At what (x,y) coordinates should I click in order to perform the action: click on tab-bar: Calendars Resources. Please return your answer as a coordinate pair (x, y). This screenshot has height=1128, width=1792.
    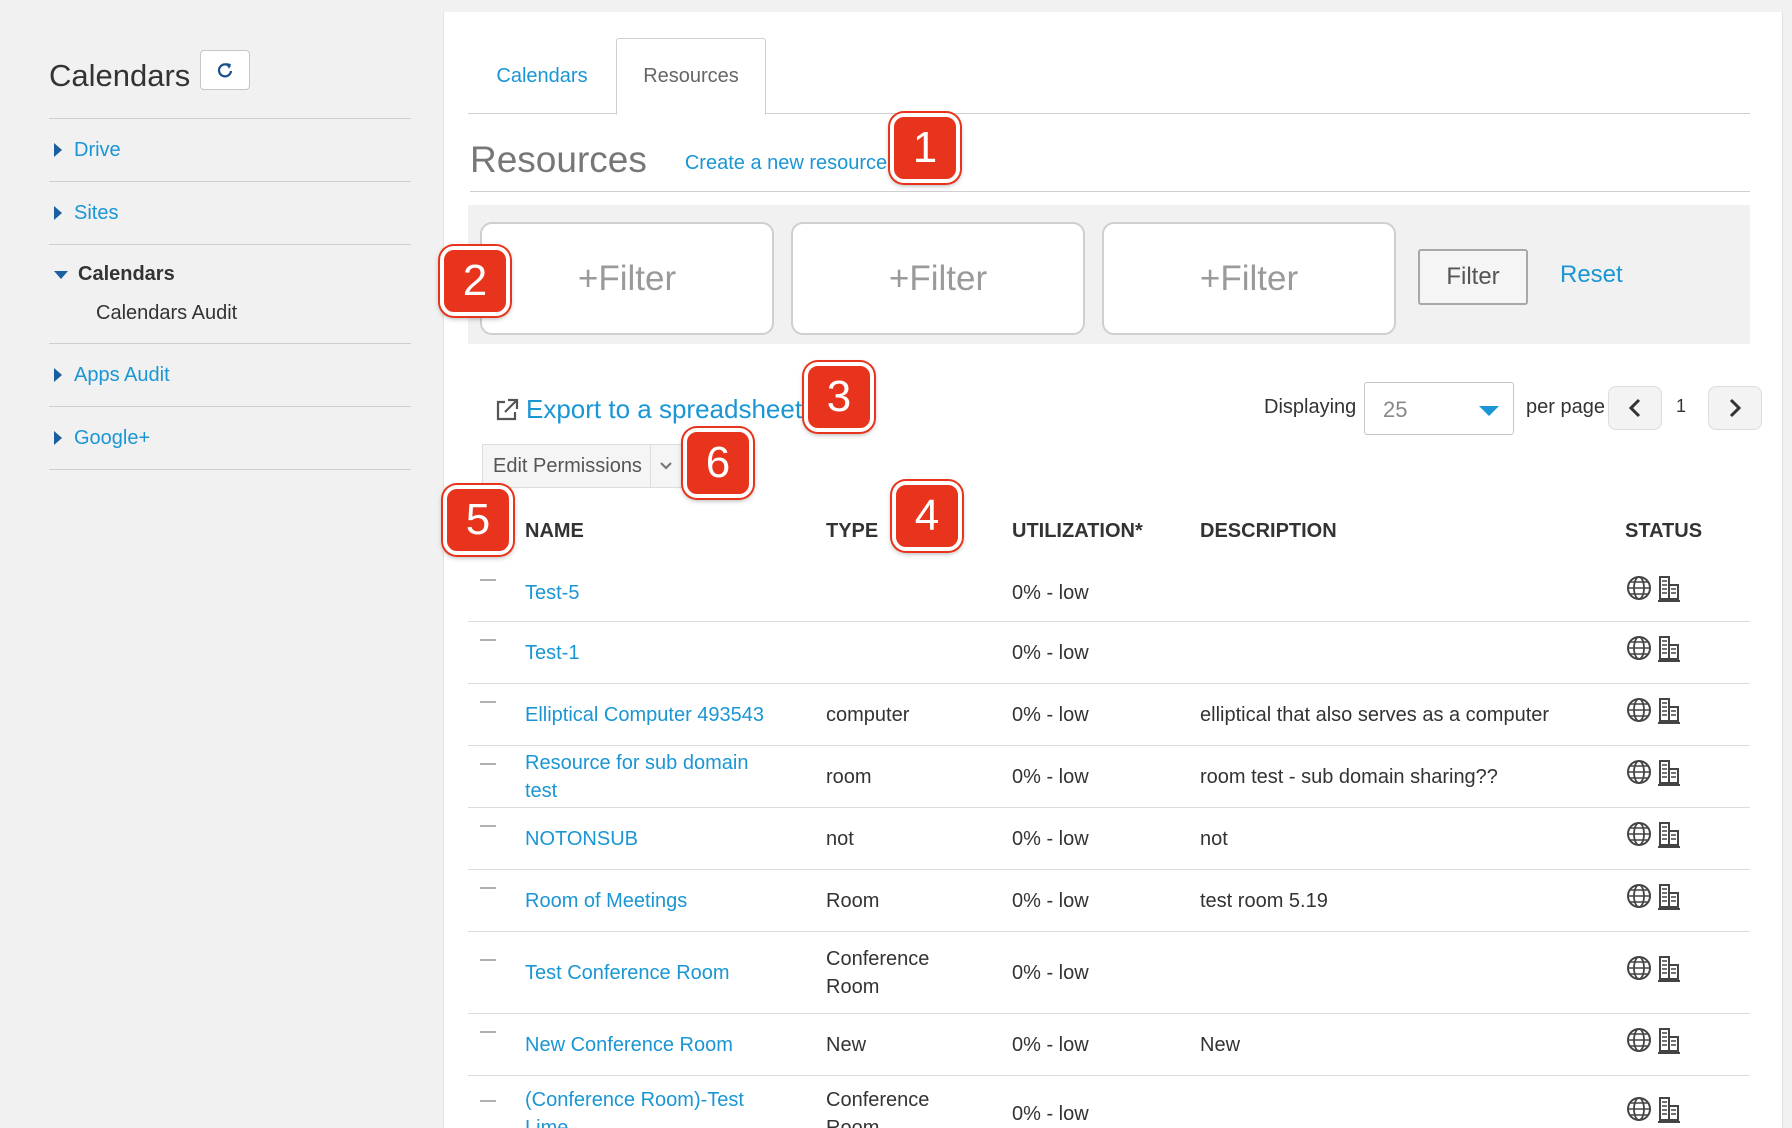
    Looking at the image, I should click on (1109, 76).